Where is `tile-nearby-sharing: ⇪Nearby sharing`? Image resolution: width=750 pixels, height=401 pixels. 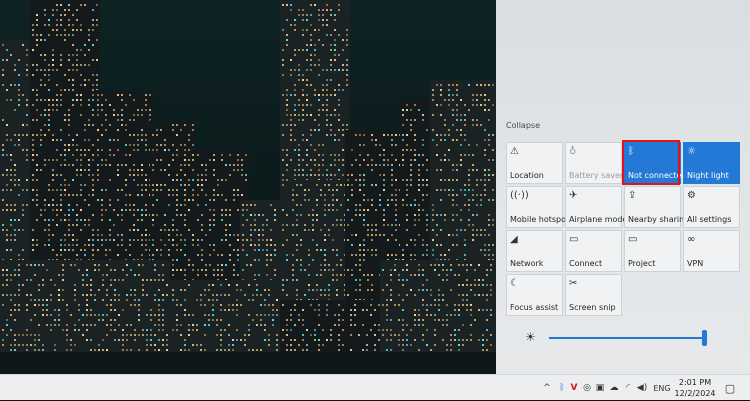 tile-nearby-sharing: ⇪Nearby sharing is located at coordinates (652, 207).